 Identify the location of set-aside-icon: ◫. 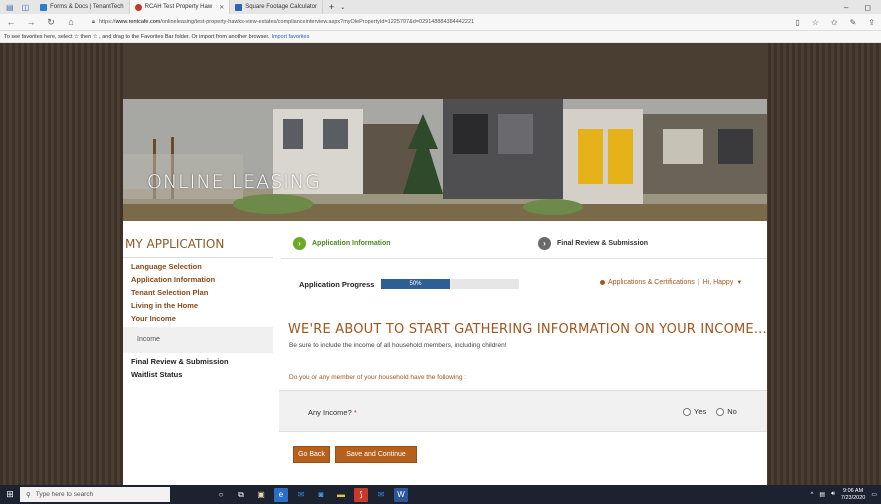
(26, 7).